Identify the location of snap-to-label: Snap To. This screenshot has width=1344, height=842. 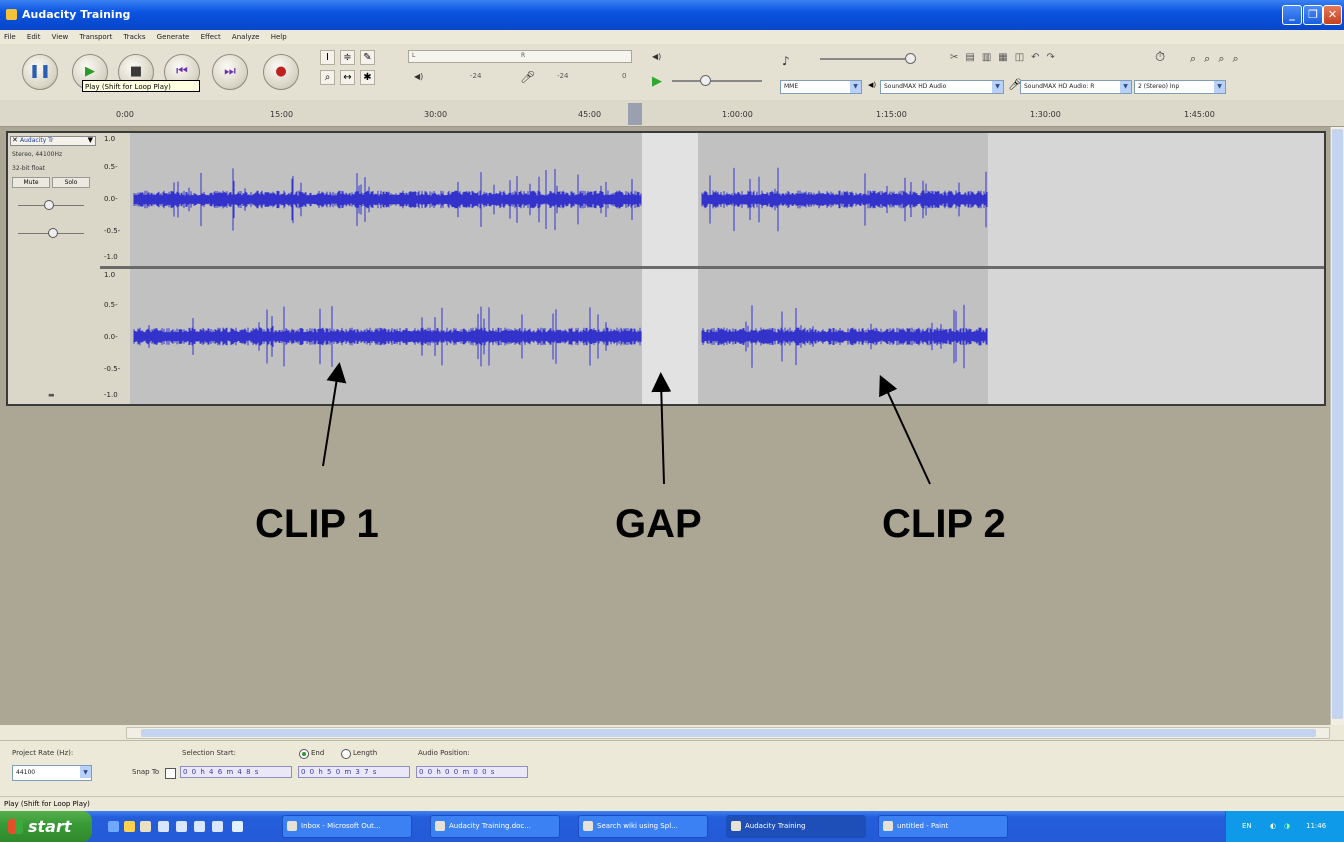
(146, 772).